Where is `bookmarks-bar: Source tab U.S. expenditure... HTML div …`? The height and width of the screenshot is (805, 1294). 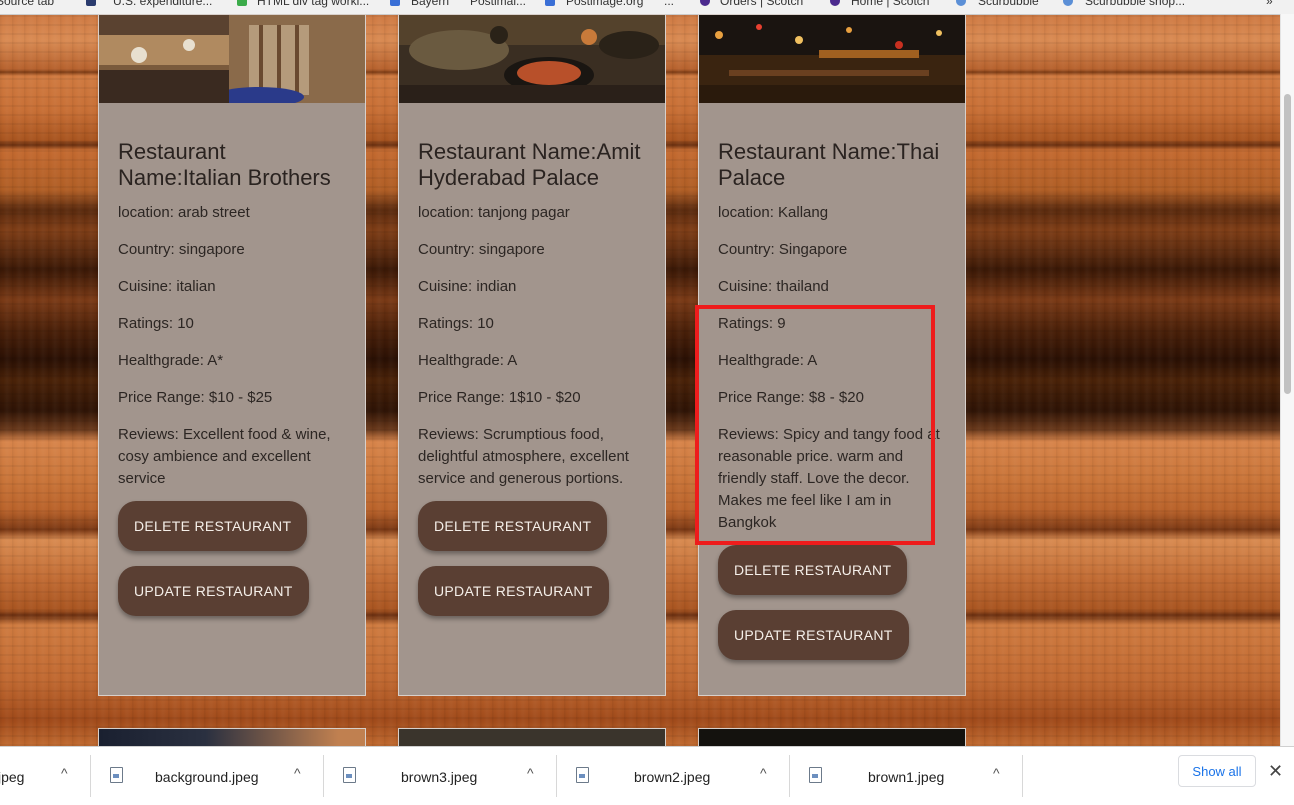
bookmarks-bar: Source tab U.S. expenditure... HTML div … is located at coordinates (647, 7).